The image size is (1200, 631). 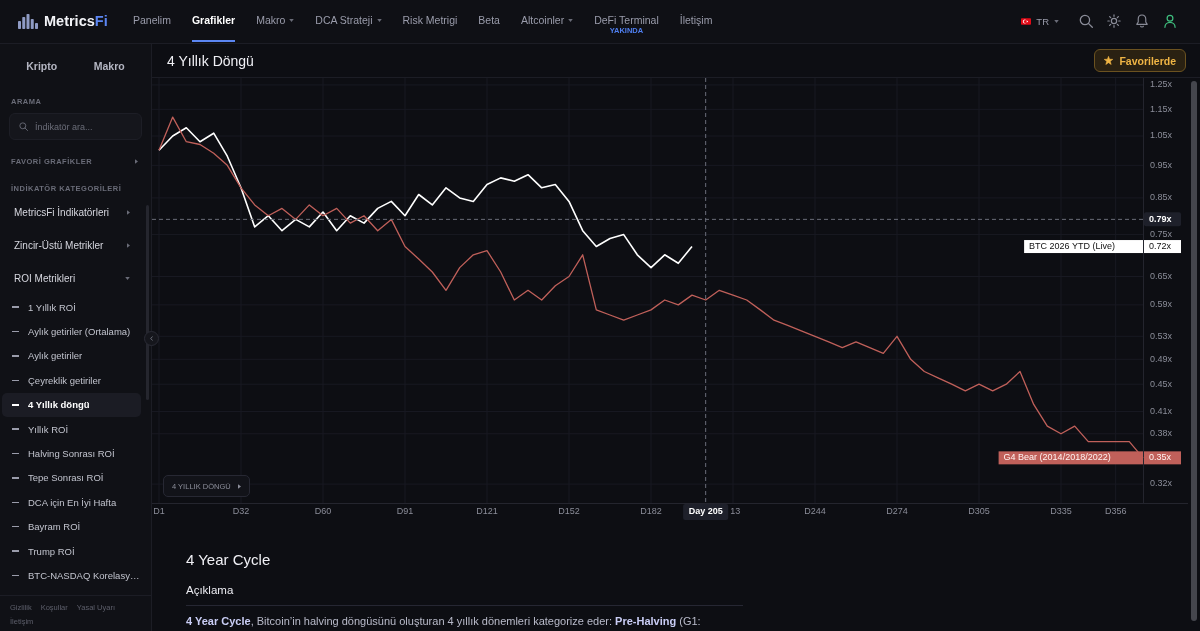 I want to click on sidebar-item: Trump ROİ, so click(x=71, y=551).